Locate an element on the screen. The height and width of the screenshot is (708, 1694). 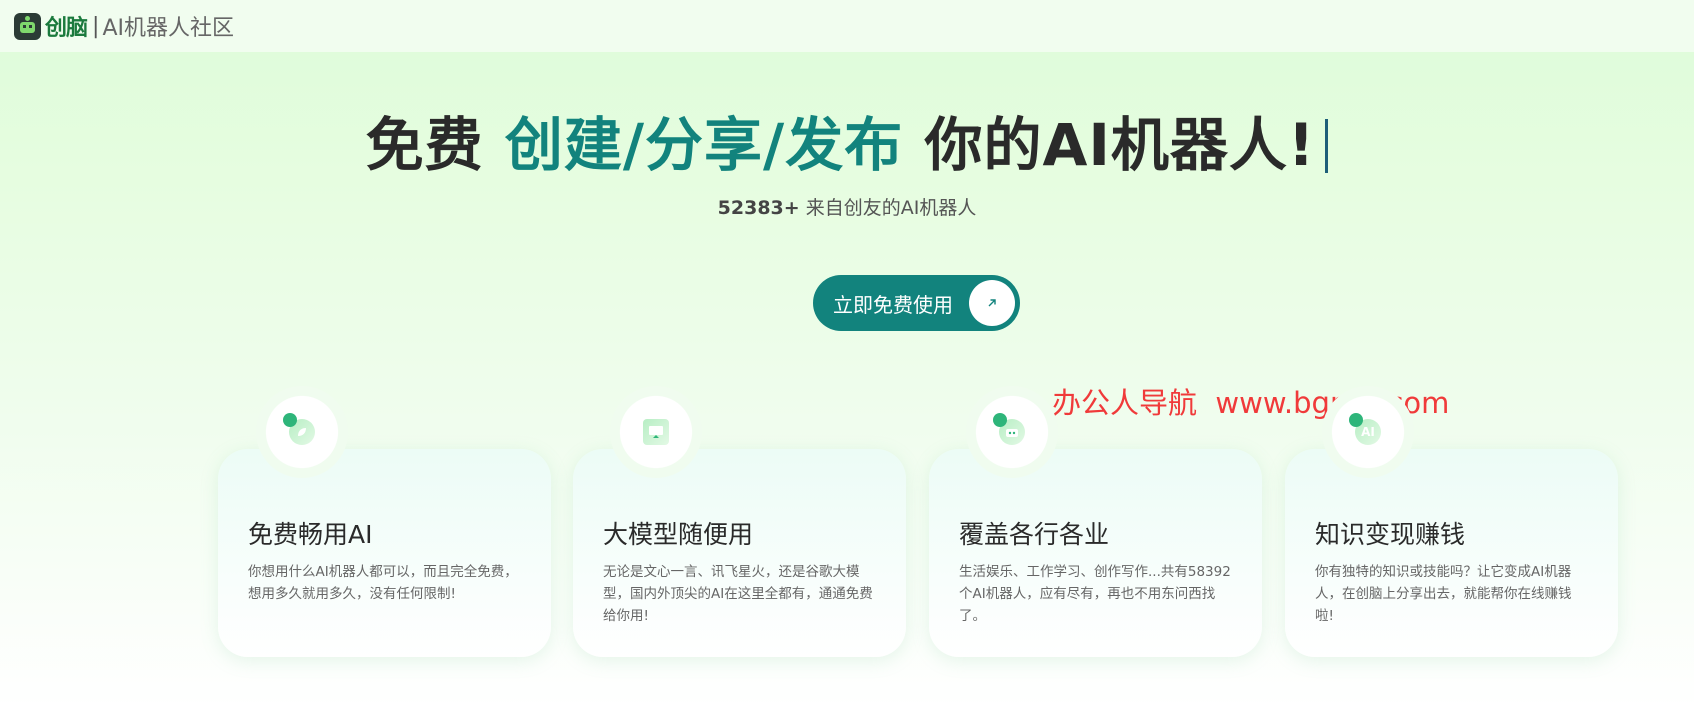
hero-title-accent: 创建/分享/发布 is located at coordinates (704, 145).